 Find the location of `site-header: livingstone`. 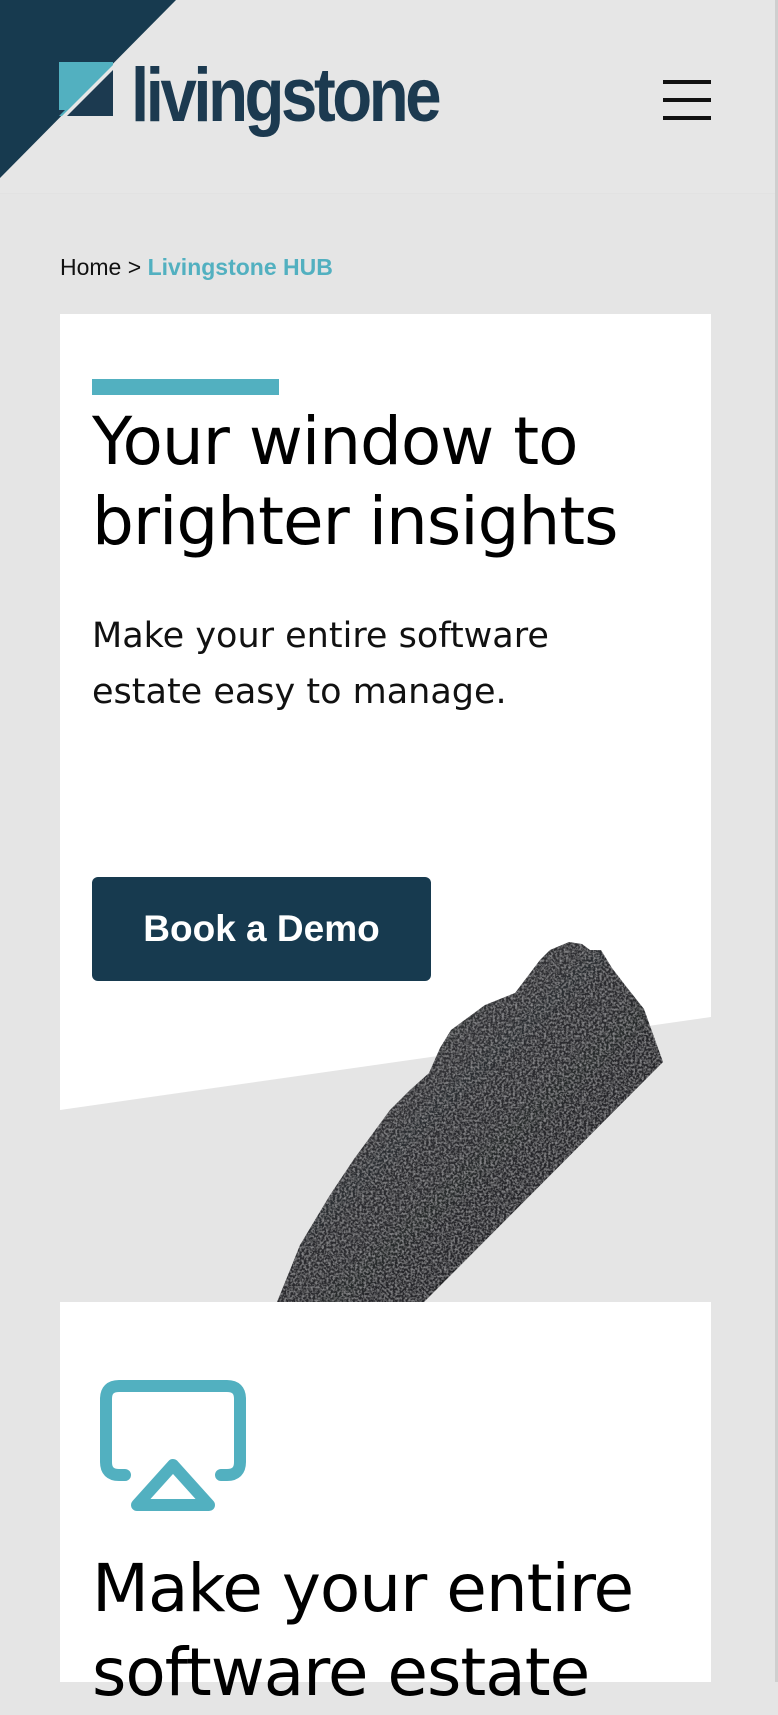

site-header: livingstone is located at coordinates (387, 97).